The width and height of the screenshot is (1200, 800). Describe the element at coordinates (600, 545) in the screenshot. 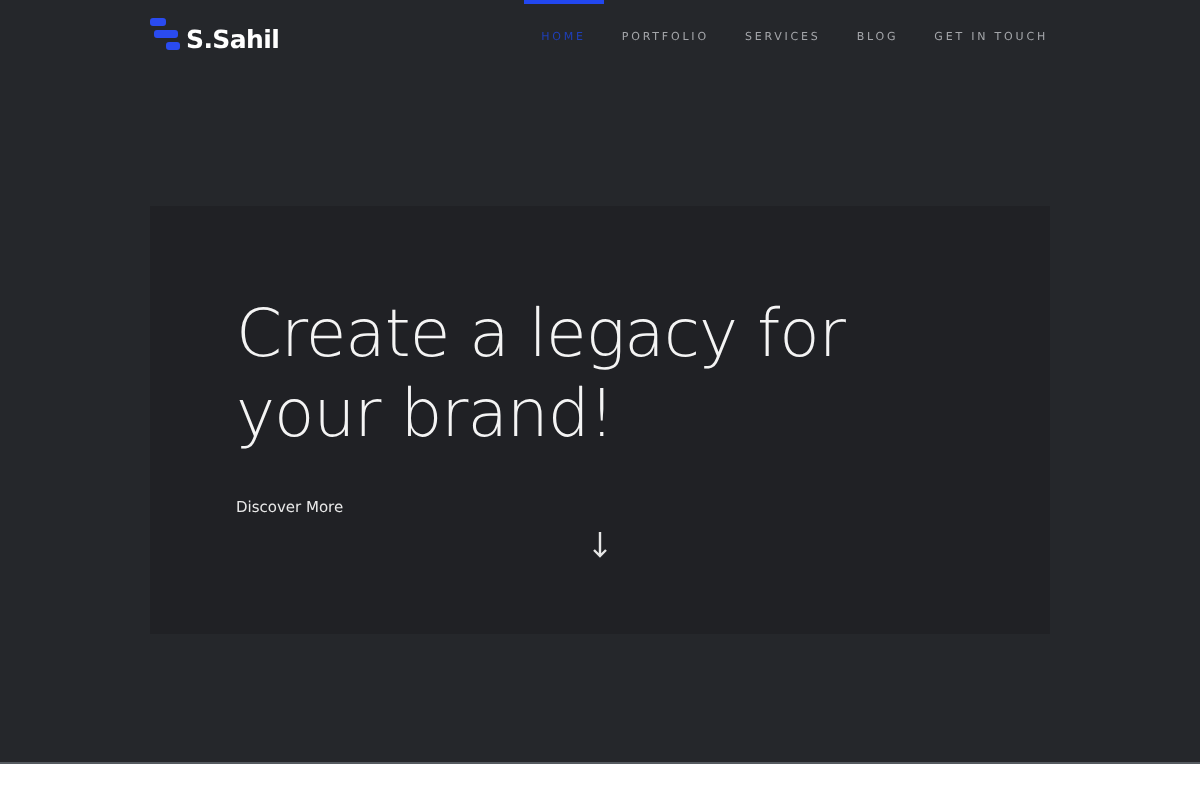

I see `down-arrow-icon` at that location.